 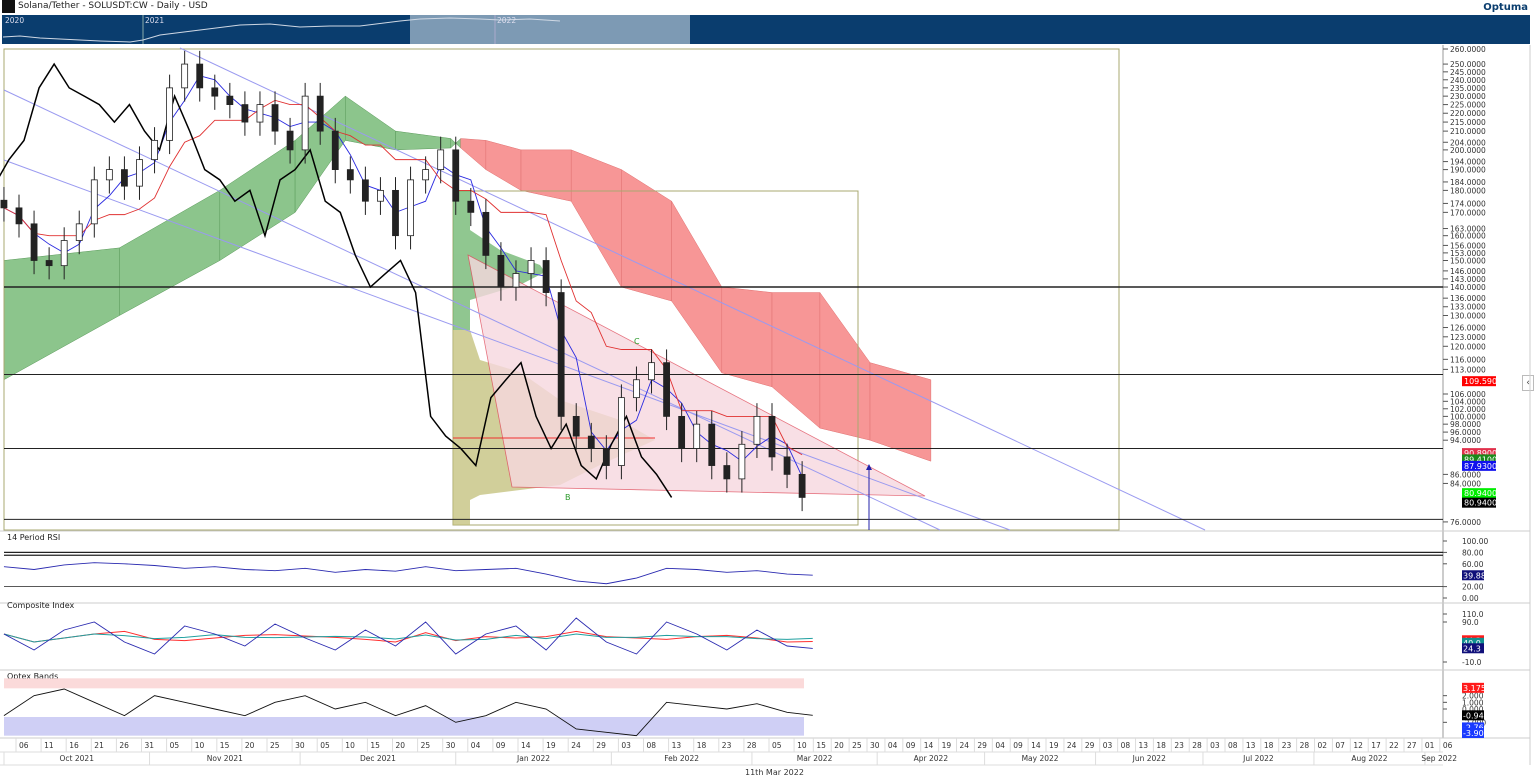 I want to click on month-label: Dec 2021, so click(x=378, y=758).